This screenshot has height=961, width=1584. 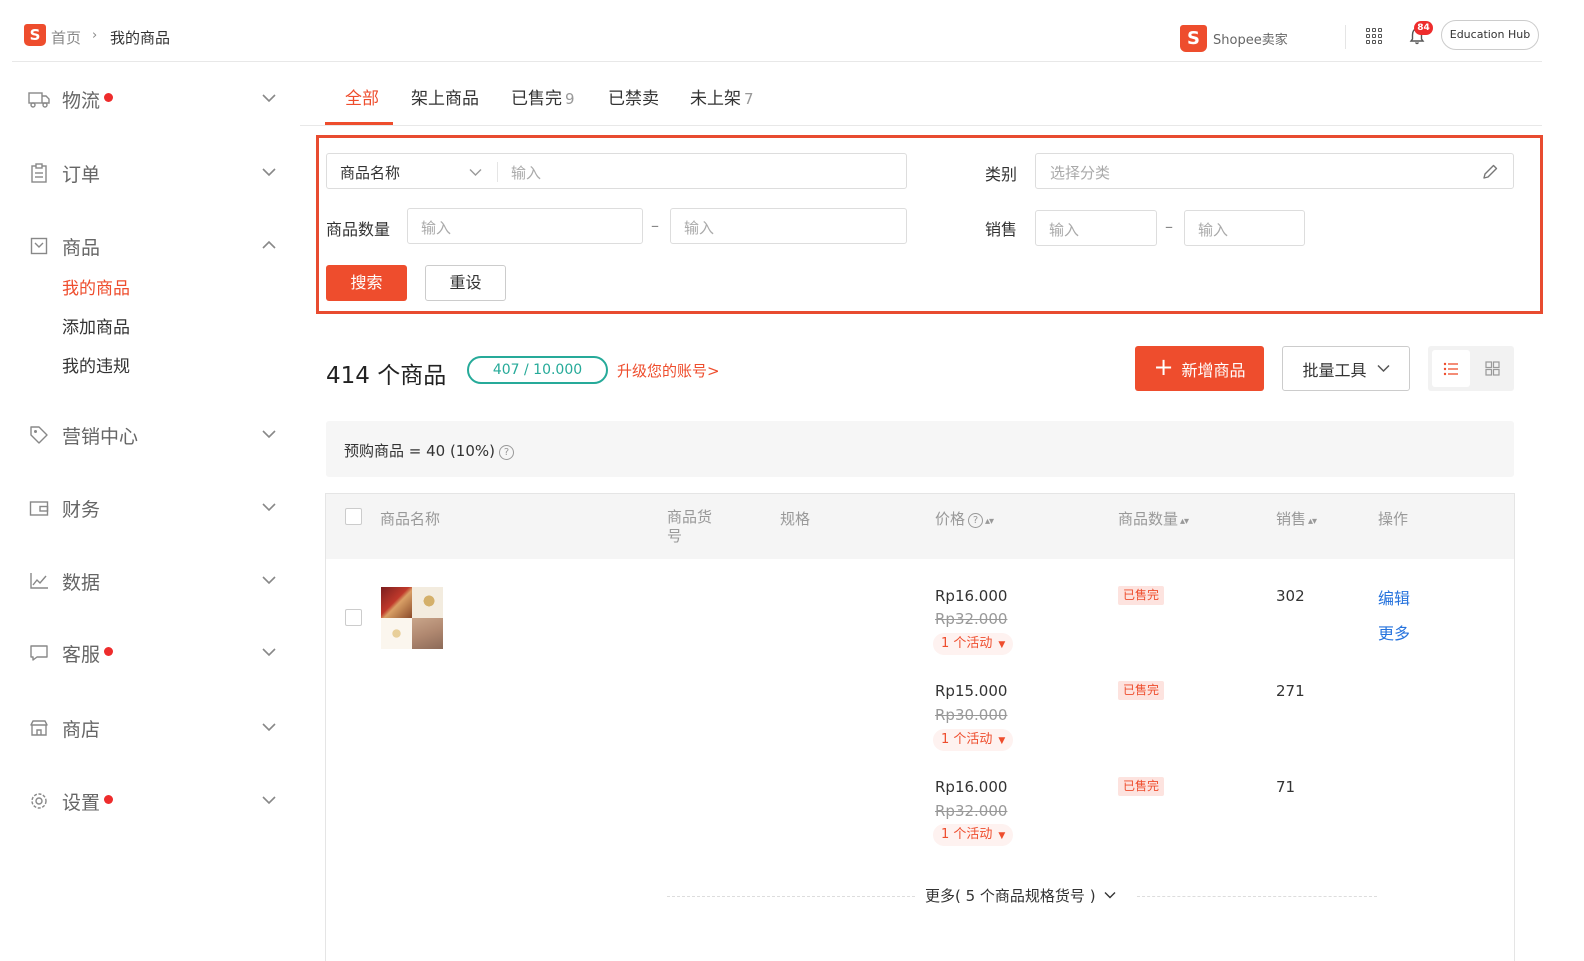 What do you see at coordinates (668, 370) in the screenshot?
I see `upgrade-account-link: 升级您的账号>` at bounding box center [668, 370].